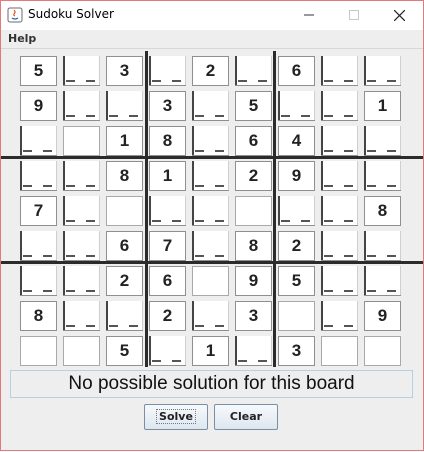  I want to click on solve-button: Solve, so click(176, 417).